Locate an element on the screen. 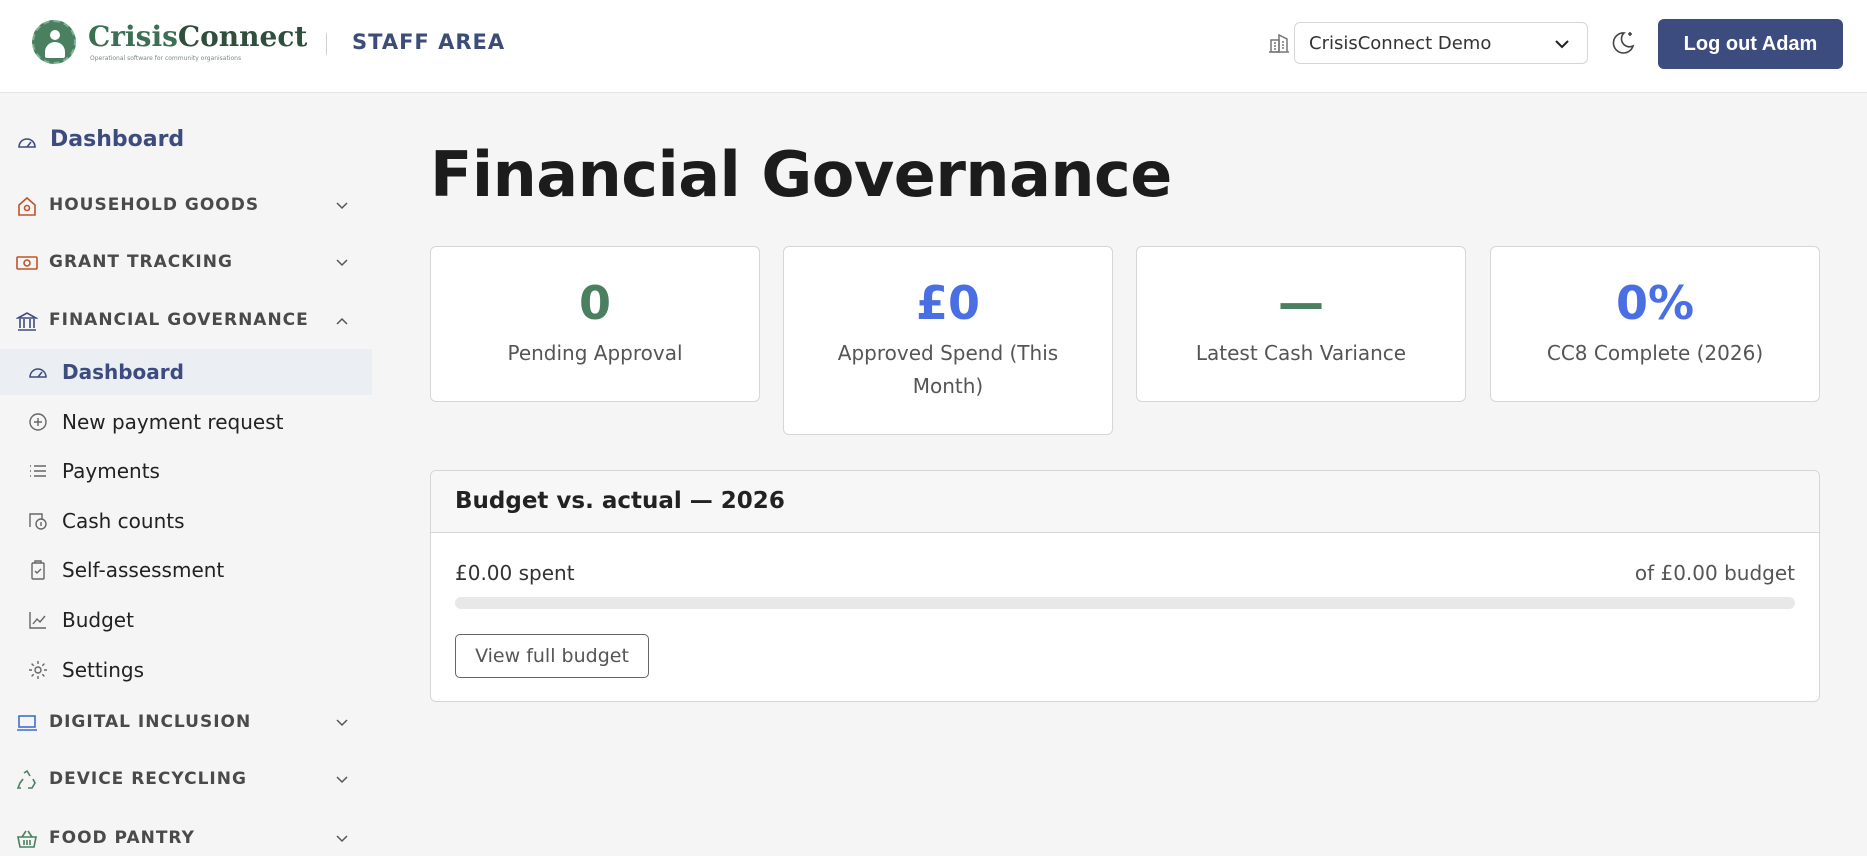 The image size is (1867, 856). stat-card-cc8-complete: 0% CC8 Complete (2026) is located at coordinates (1655, 324).